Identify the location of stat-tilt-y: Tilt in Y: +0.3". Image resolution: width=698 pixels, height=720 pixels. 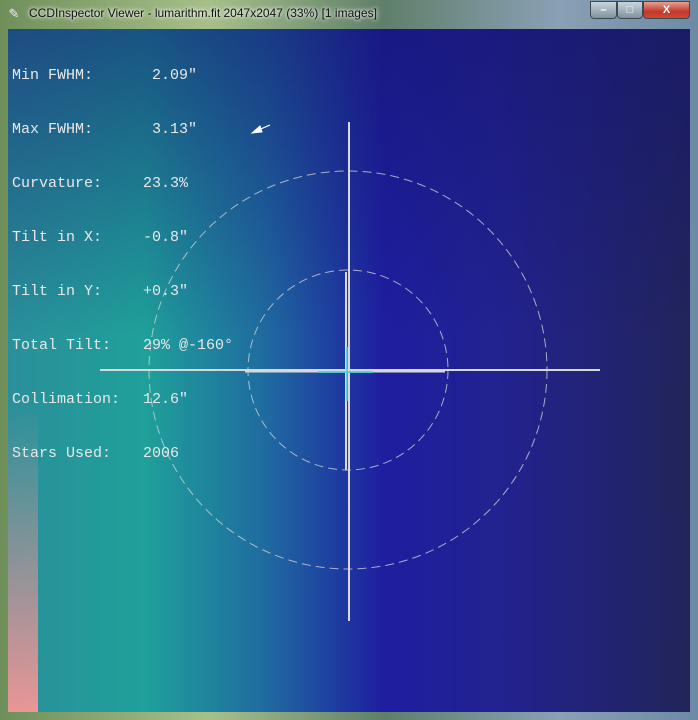
(122, 292).